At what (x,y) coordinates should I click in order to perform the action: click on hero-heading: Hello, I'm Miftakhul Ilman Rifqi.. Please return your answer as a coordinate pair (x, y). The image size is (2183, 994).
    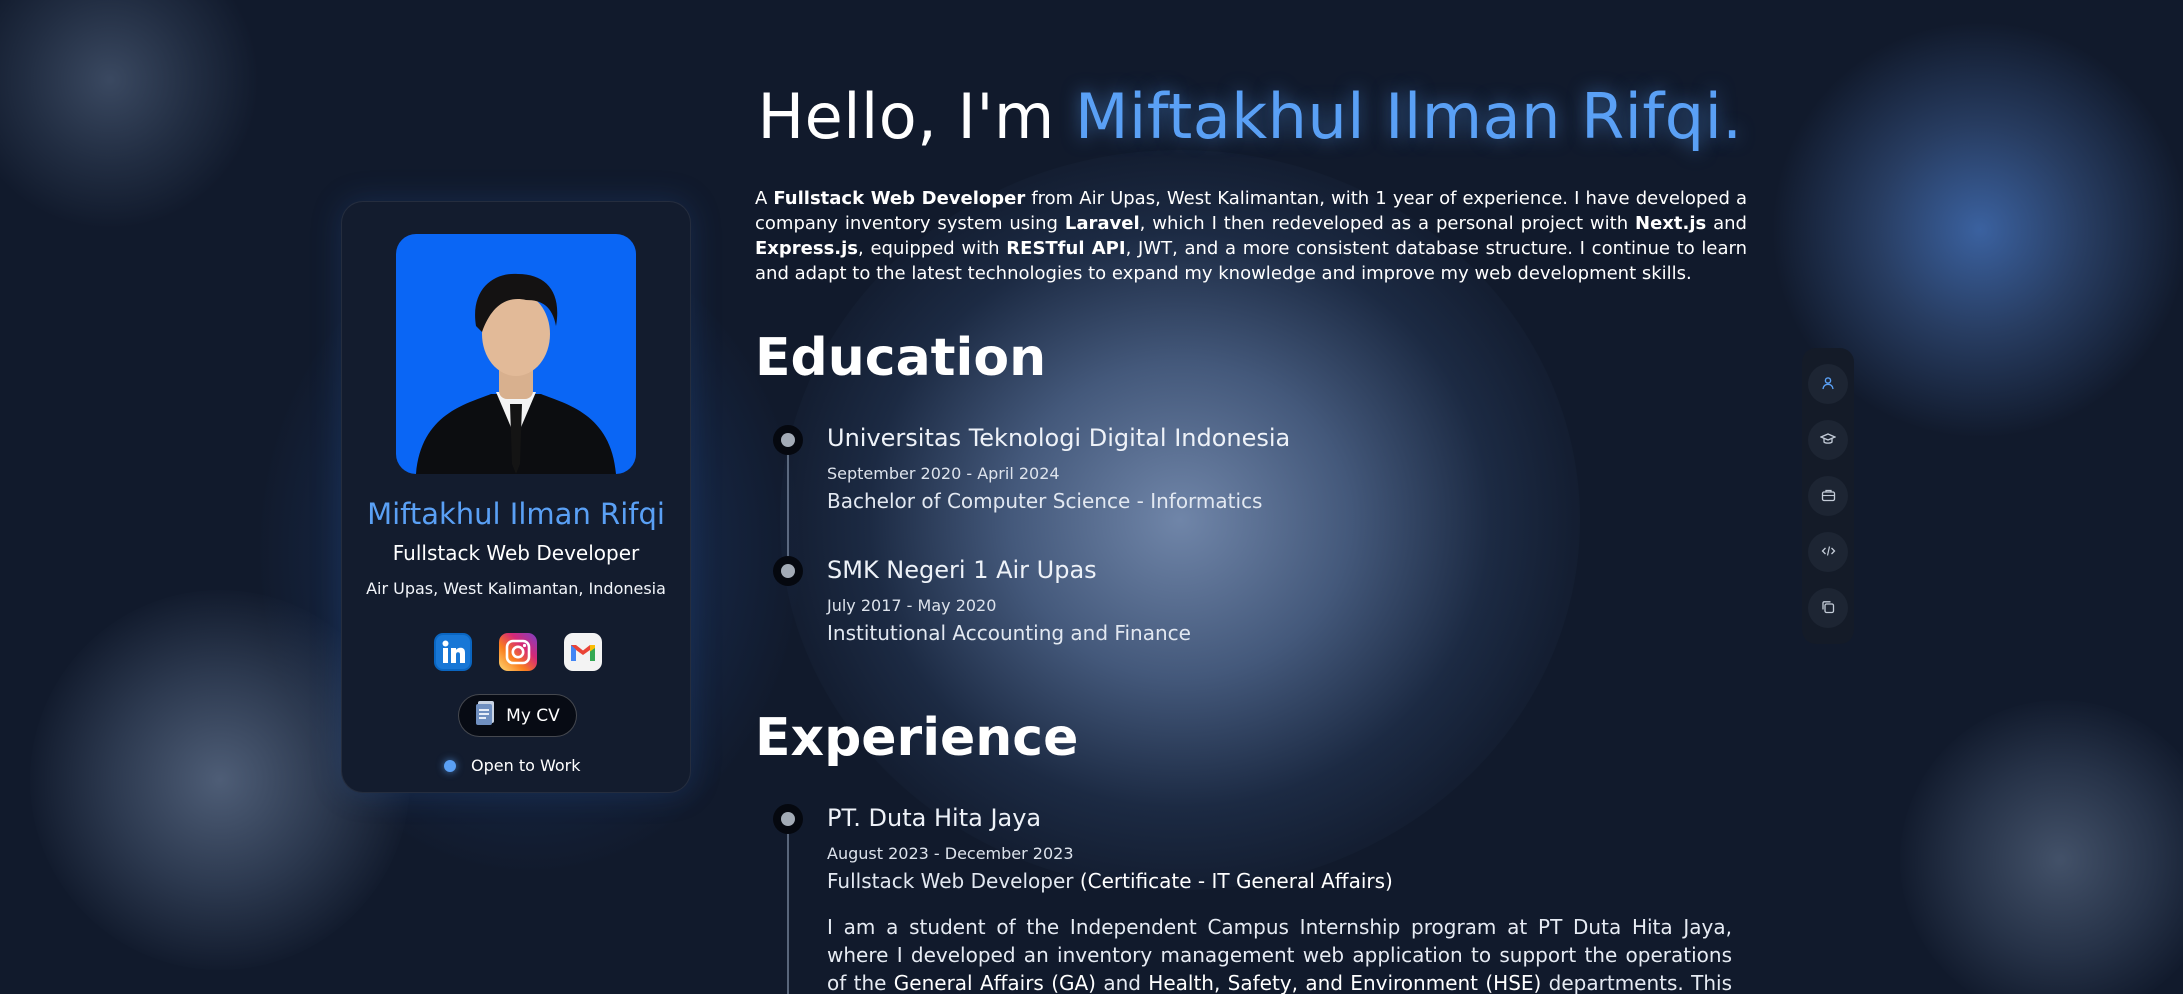
    Looking at the image, I should click on (1250, 116).